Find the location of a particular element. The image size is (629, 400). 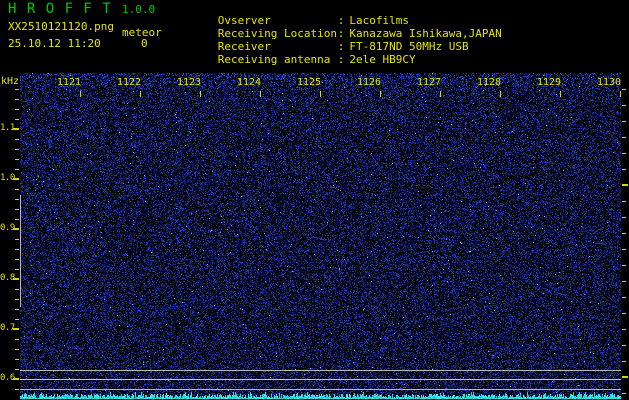

y-tick-label: 1.0 is located at coordinates (7, 178).